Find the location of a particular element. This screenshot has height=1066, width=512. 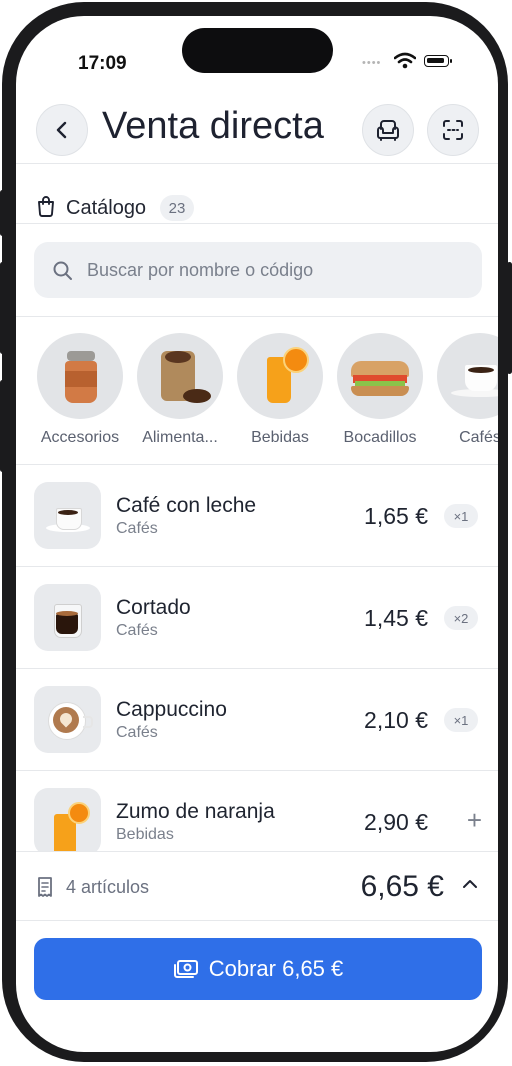

category-bebidas: Bebidas is located at coordinates (280, 390).